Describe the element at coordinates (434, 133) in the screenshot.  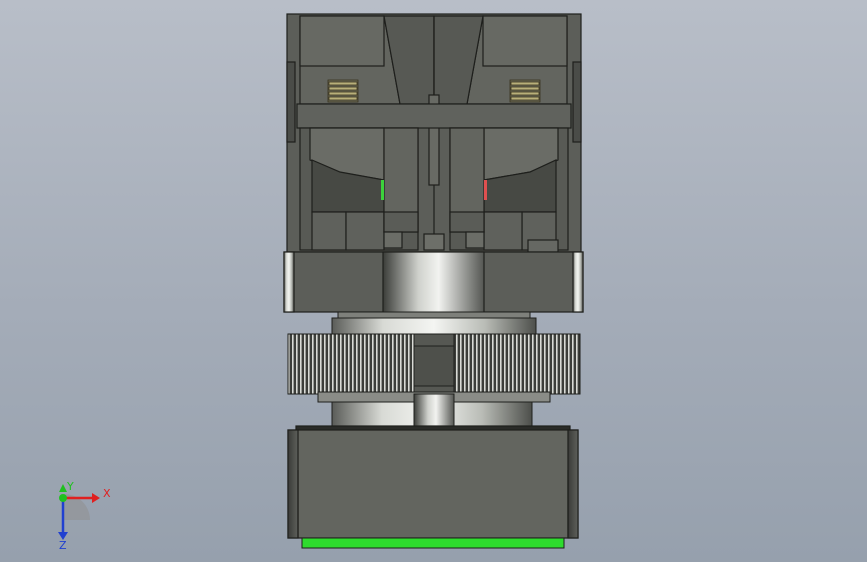
I see `upper-housing` at that location.